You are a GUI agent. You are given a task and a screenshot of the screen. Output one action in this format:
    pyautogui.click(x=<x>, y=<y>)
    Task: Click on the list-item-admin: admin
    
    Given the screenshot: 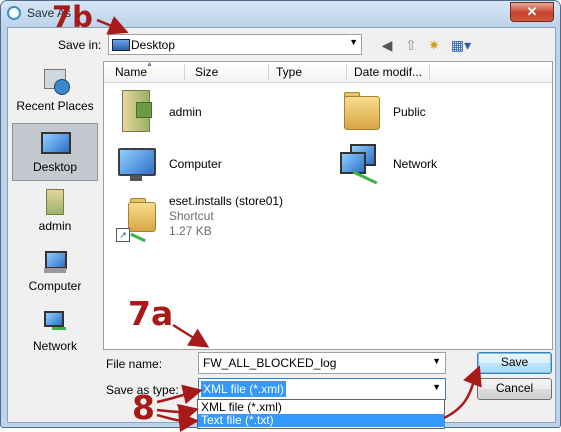 What is the action you would take?
    pyautogui.click(x=204, y=112)
    